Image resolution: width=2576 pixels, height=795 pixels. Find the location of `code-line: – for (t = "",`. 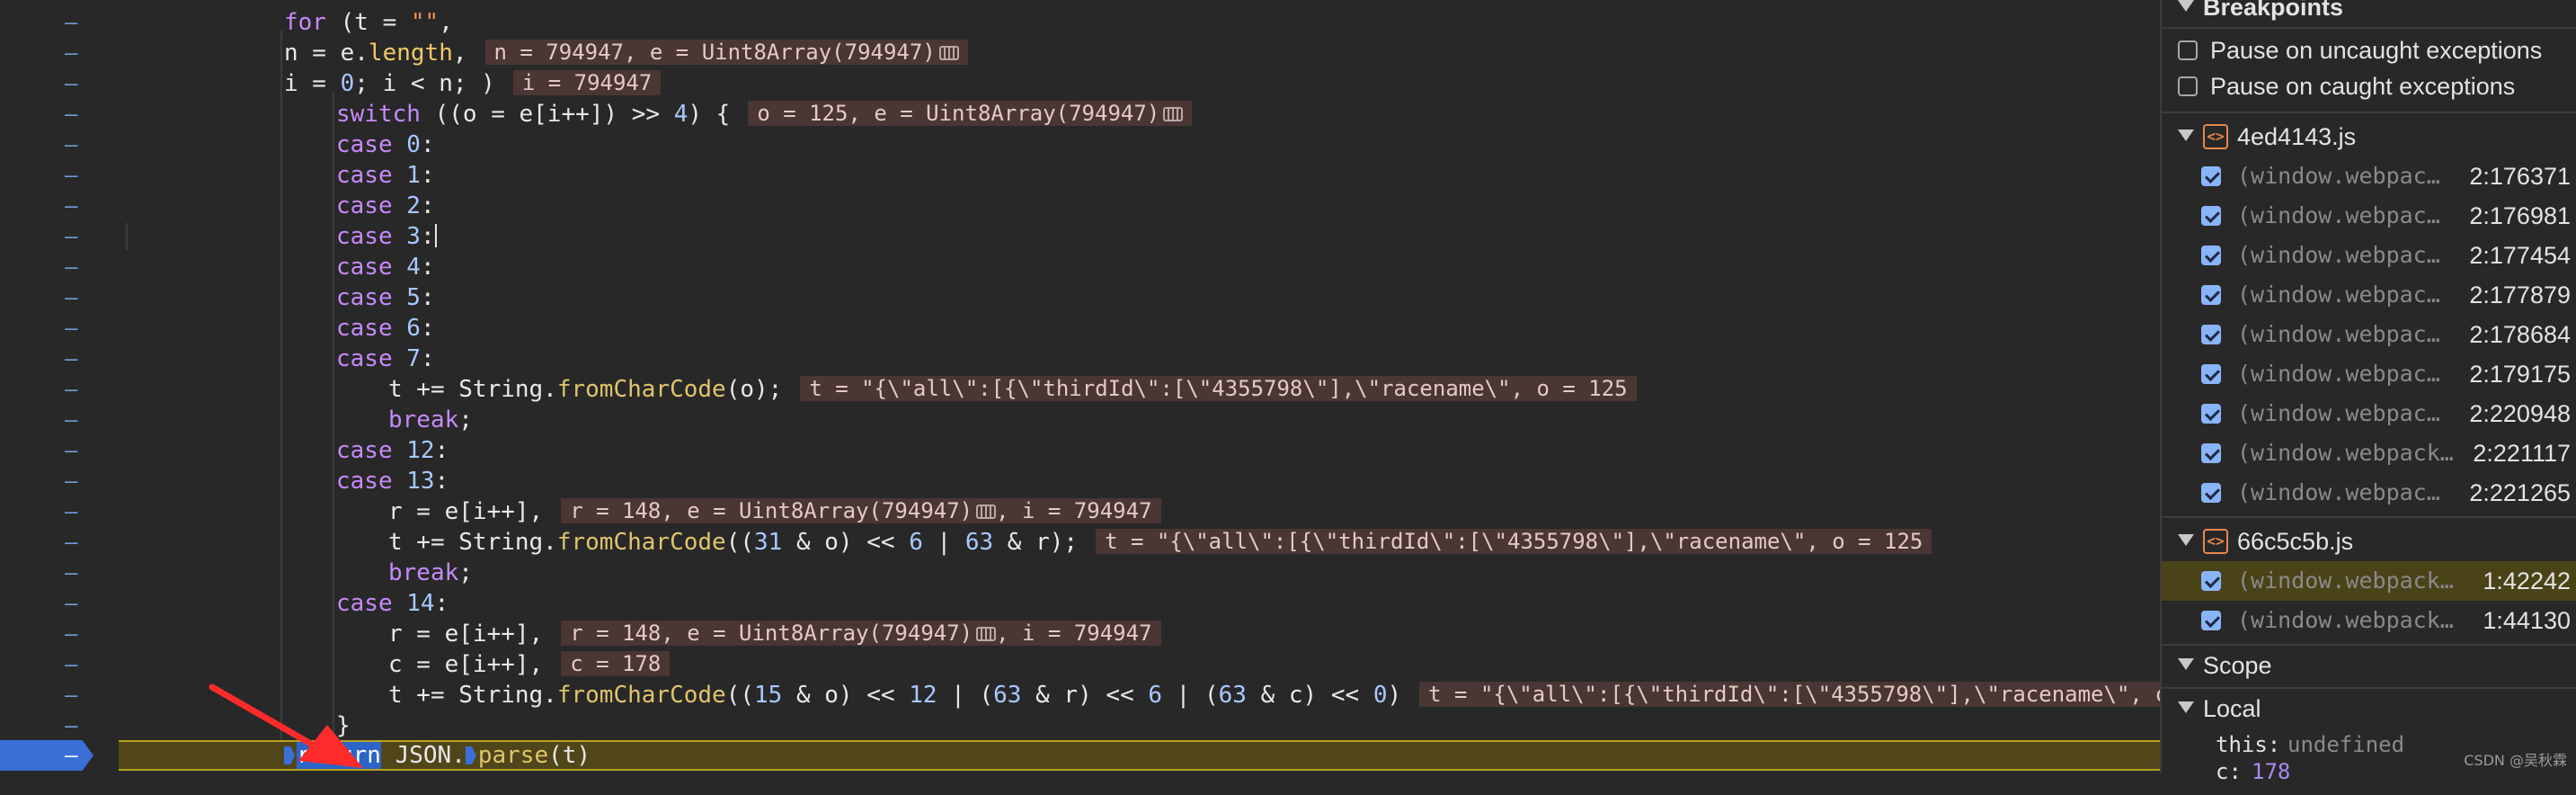

code-line: – for (t = "", is located at coordinates (1080, 22).